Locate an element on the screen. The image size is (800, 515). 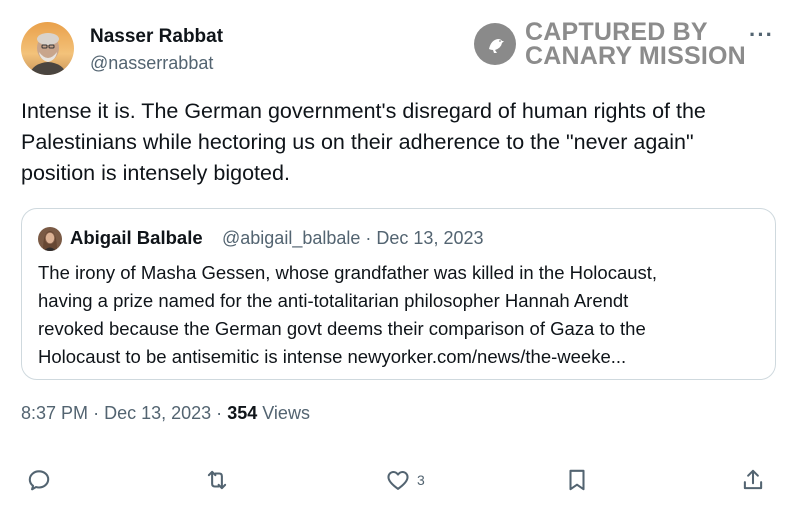
like-count: 3 is located at coordinates (421, 480).